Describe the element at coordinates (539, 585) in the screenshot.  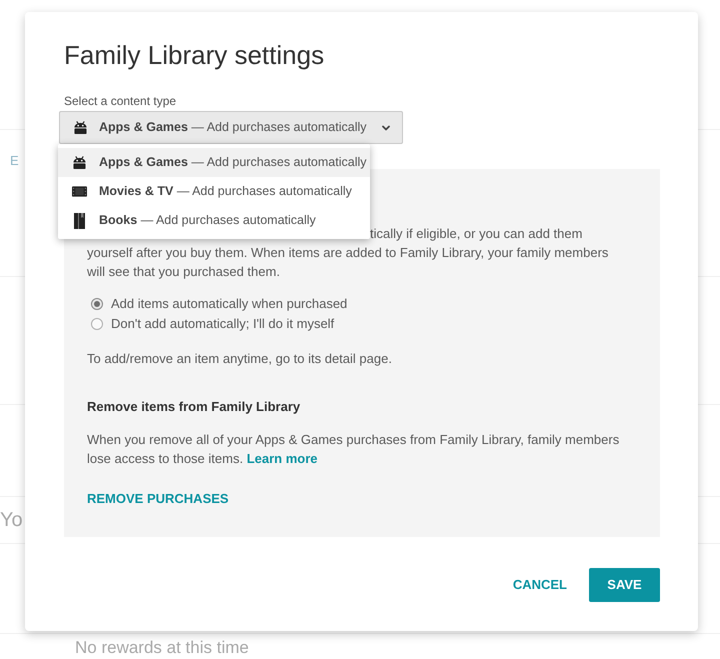
I see `cancel-button: CANCEL` at that location.